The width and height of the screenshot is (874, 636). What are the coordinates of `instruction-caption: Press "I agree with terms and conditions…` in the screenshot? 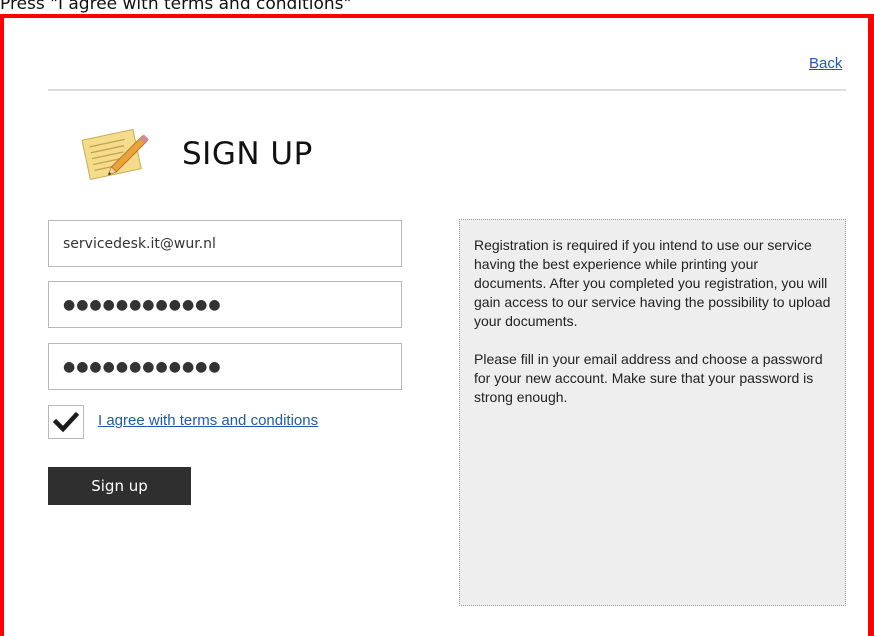 It's located at (176, 7).